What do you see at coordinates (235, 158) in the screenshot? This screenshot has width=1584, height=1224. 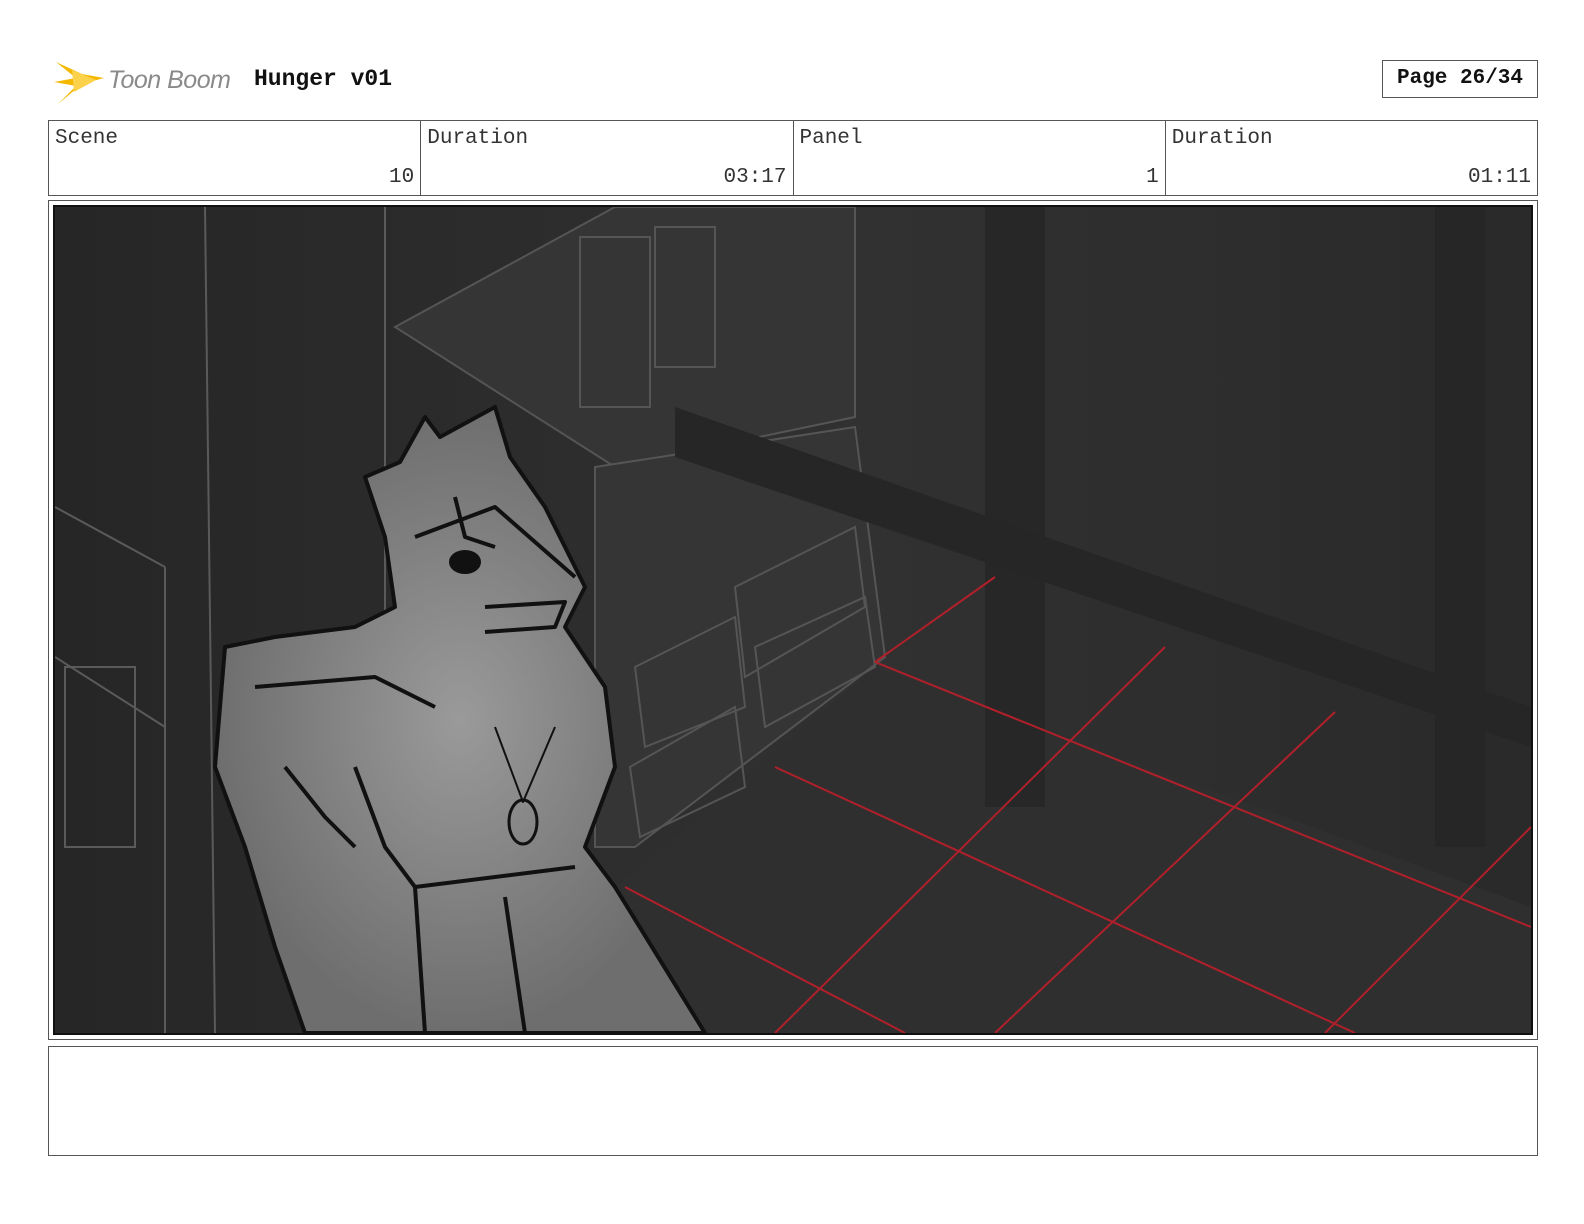 I see `scene-cell: Scene 10` at bounding box center [235, 158].